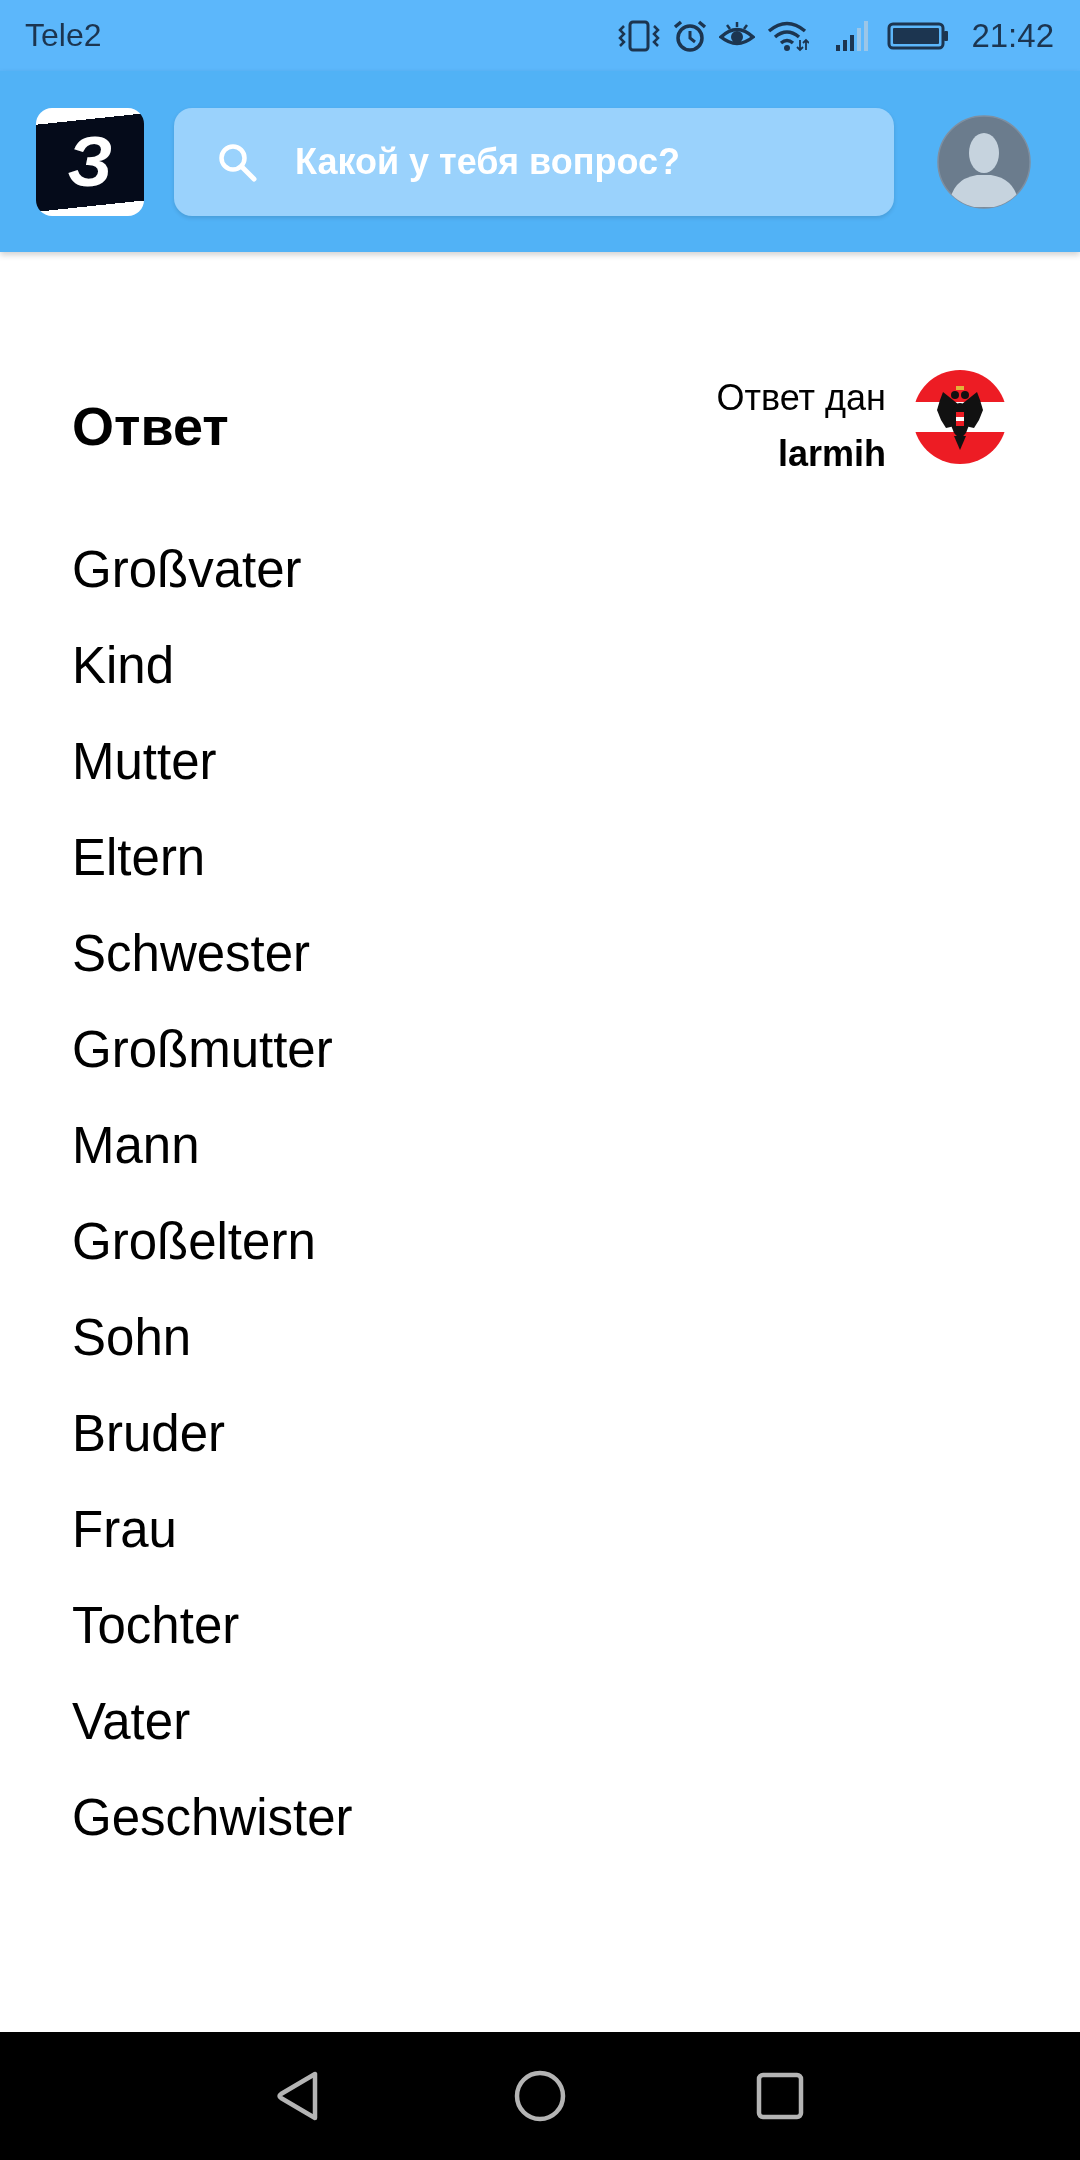 The height and width of the screenshot is (2160, 1080). What do you see at coordinates (780, 2096) in the screenshot?
I see `recent-apps-icon` at bounding box center [780, 2096].